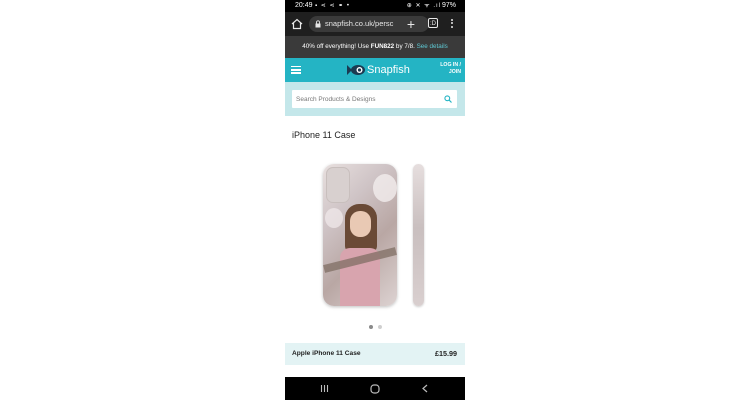 This screenshot has height=400, width=750. Describe the element at coordinates (448, 5) in the screenshot. I see `battery-level: 97%` at that location.